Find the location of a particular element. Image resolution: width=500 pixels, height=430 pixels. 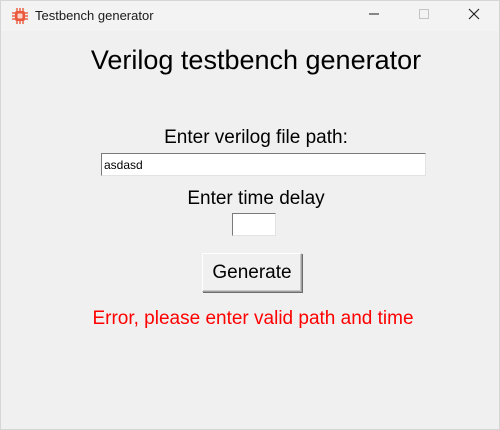

time-delay-input is located at coordinates (254, 224).